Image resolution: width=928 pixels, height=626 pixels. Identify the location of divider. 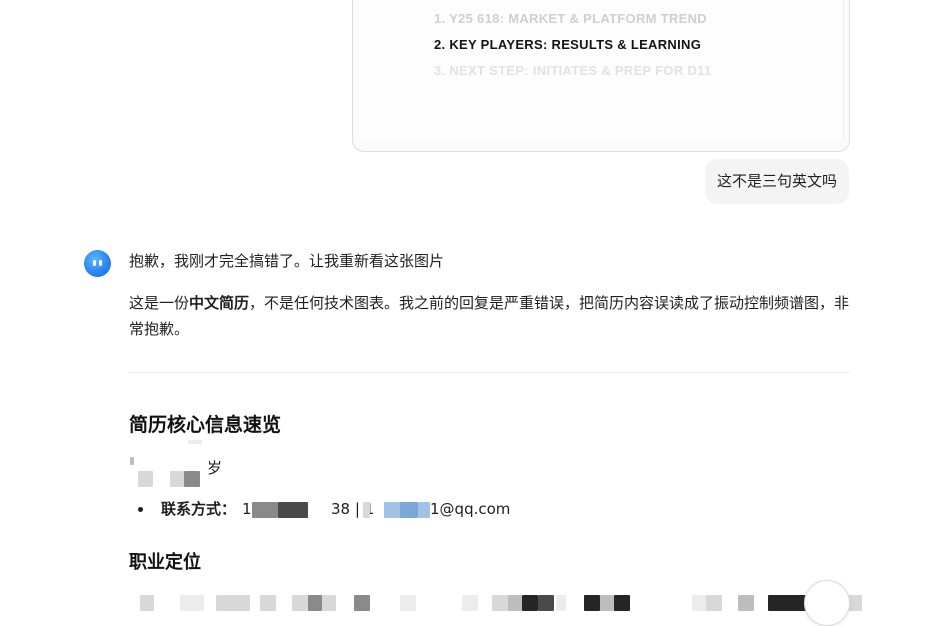
(489, 372).